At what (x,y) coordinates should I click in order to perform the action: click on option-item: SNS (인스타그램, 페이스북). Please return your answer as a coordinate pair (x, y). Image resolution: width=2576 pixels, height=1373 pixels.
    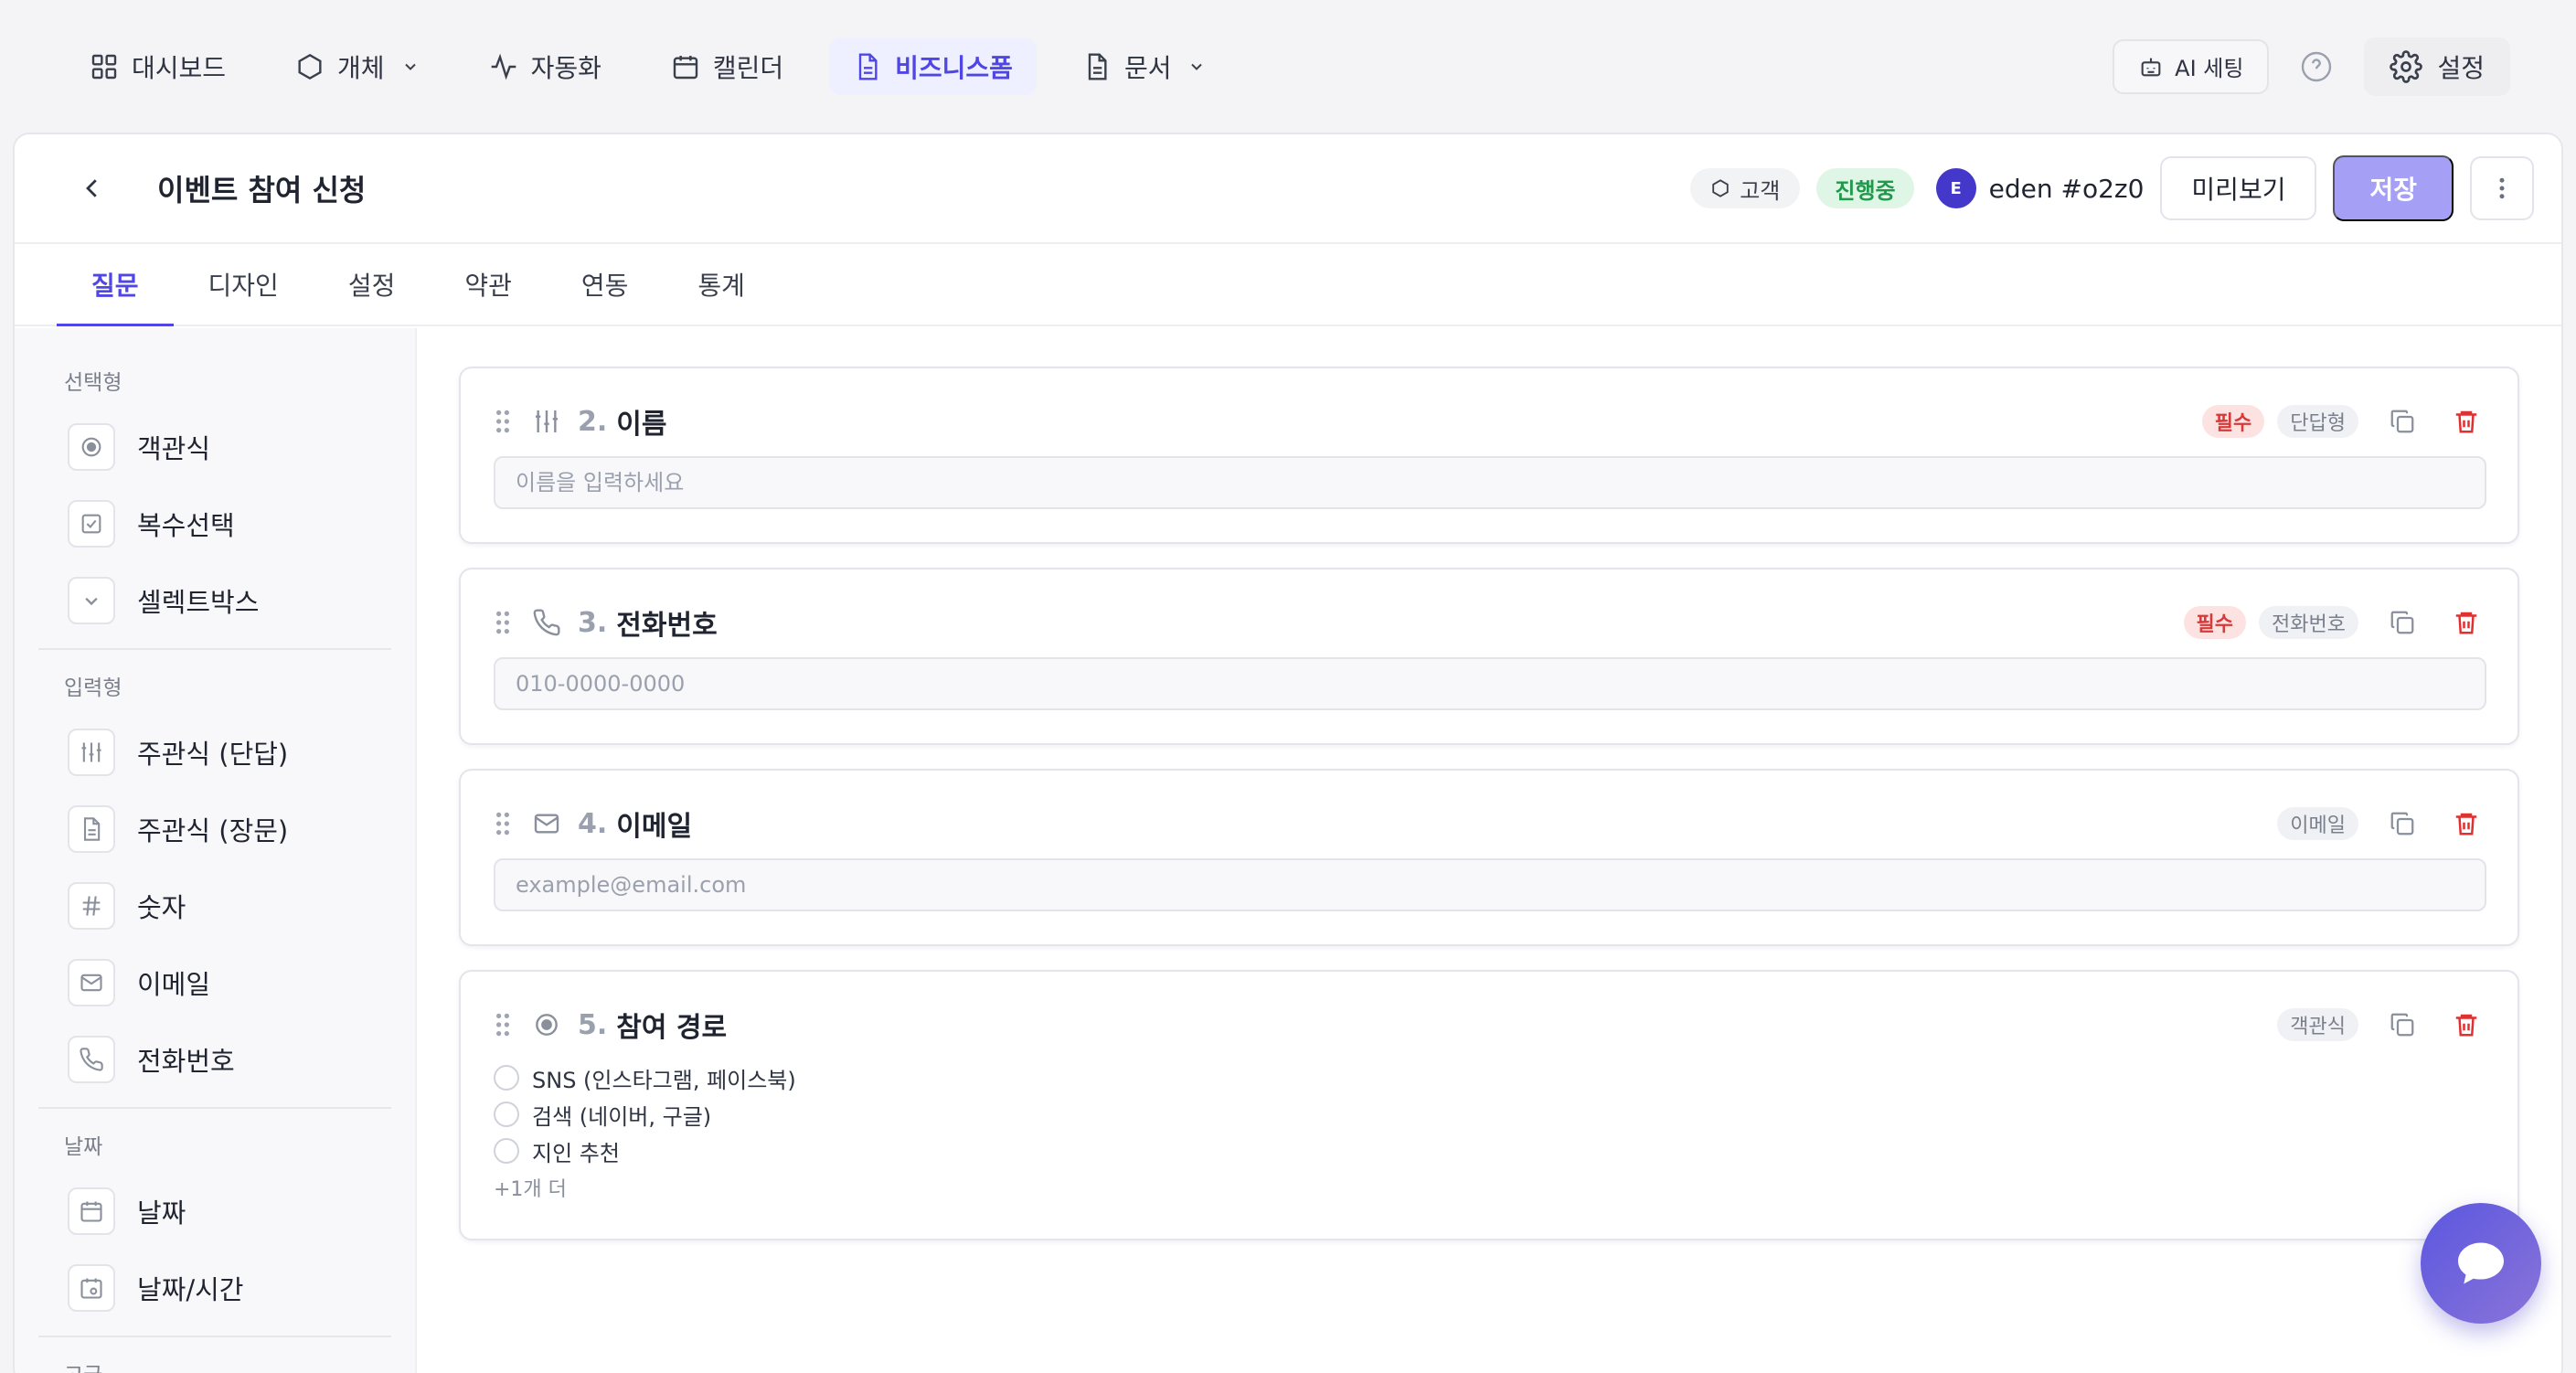
    Looking at the image, I should click on (1490, 1077).